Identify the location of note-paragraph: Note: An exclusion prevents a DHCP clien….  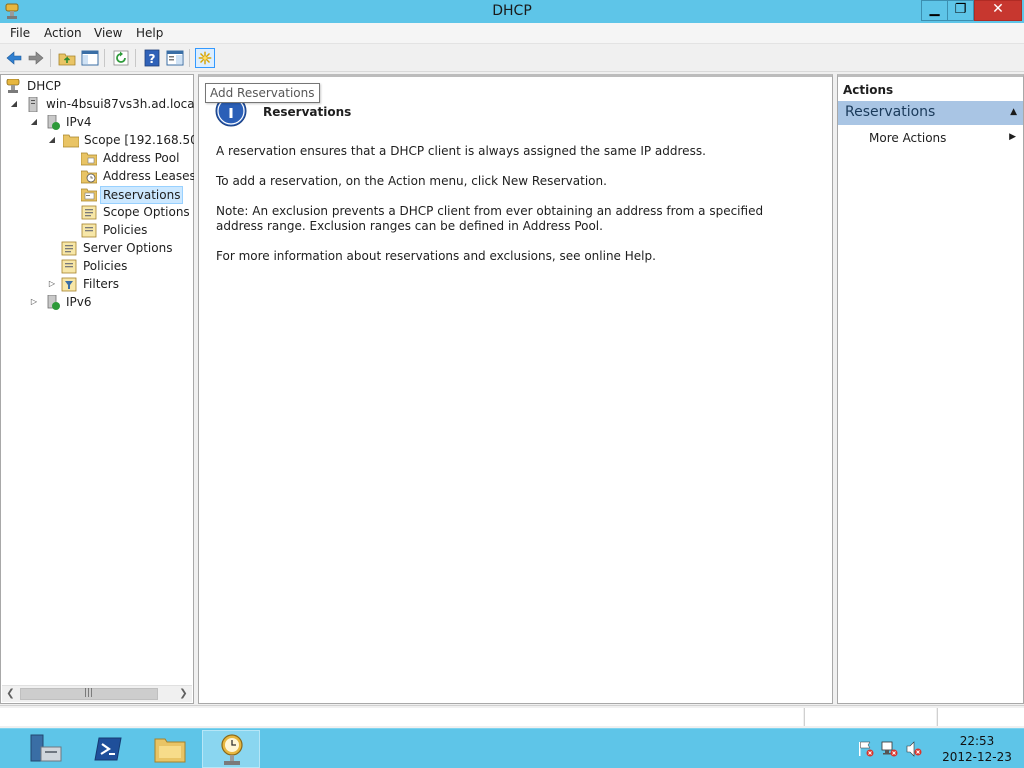
(490, 218).